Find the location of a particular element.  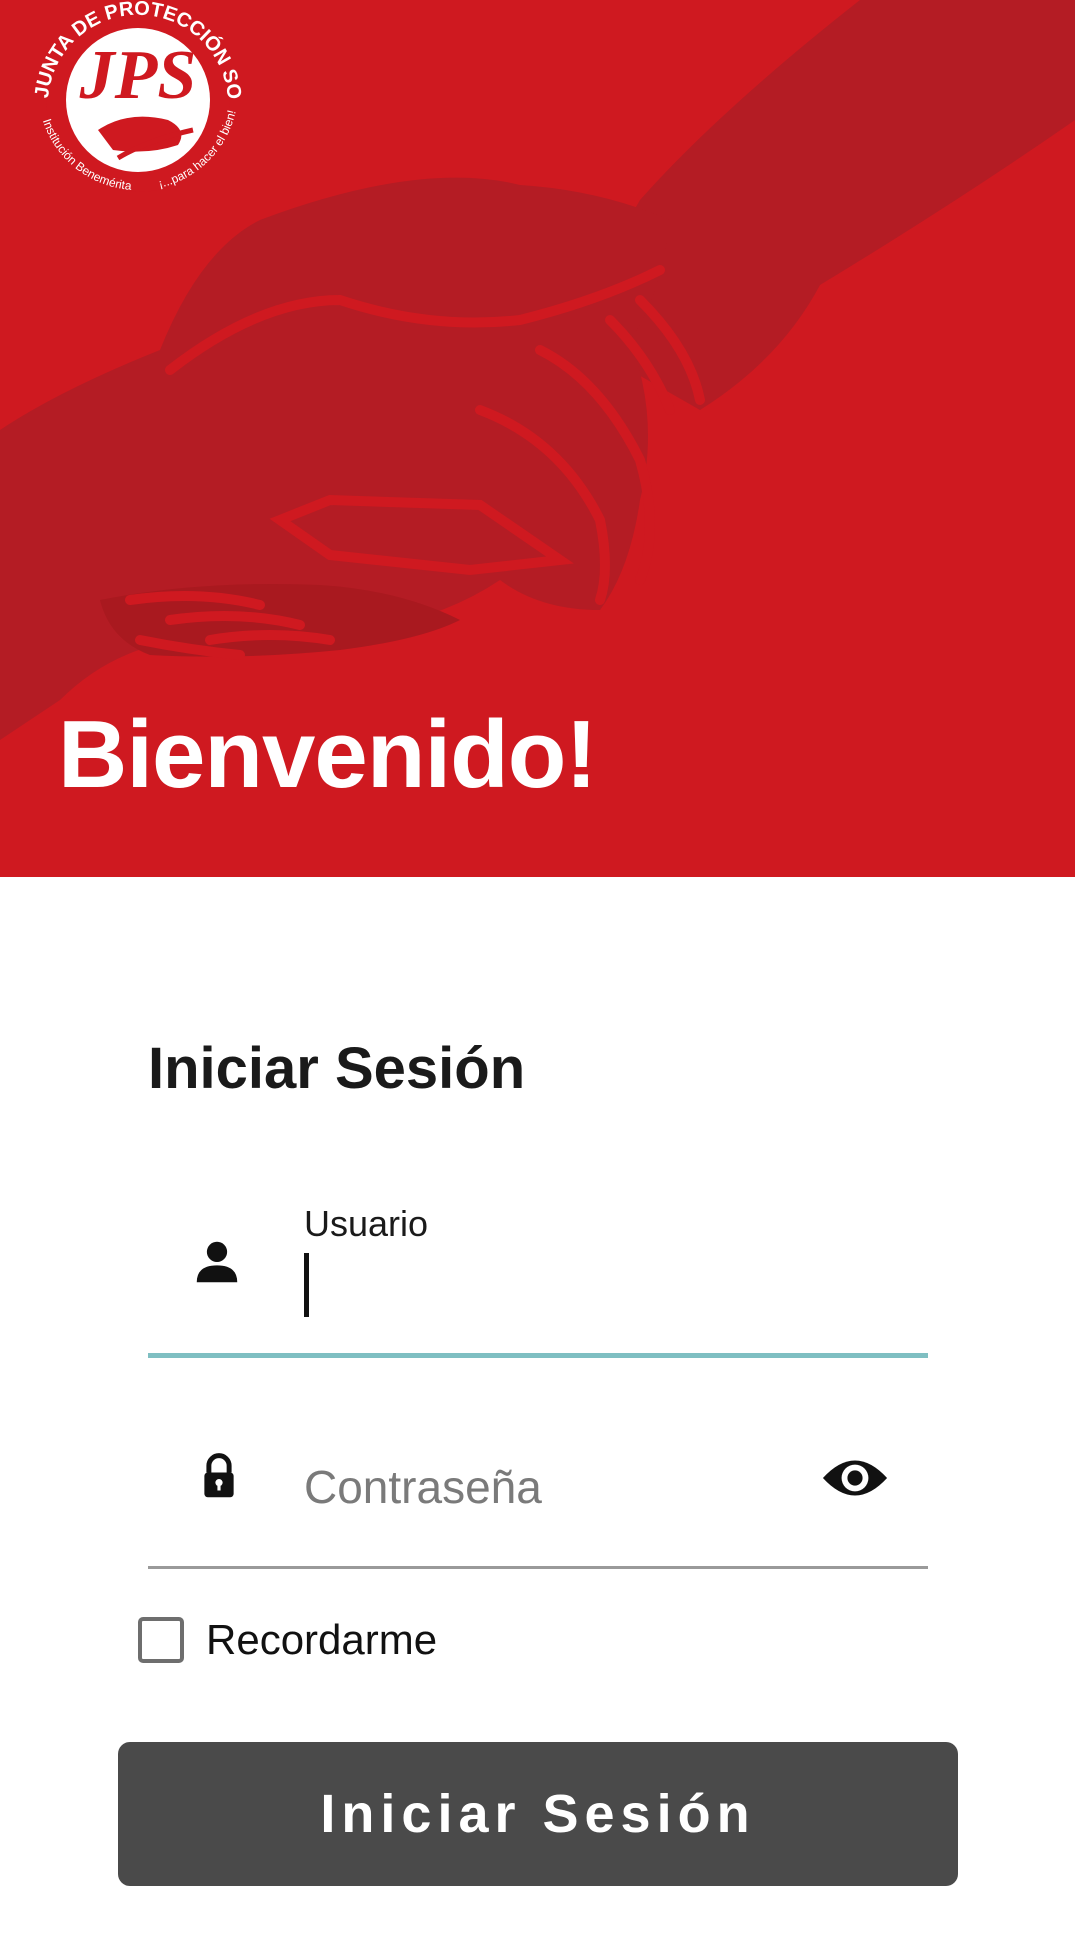

password-field is located at coordinates (538, 1489).